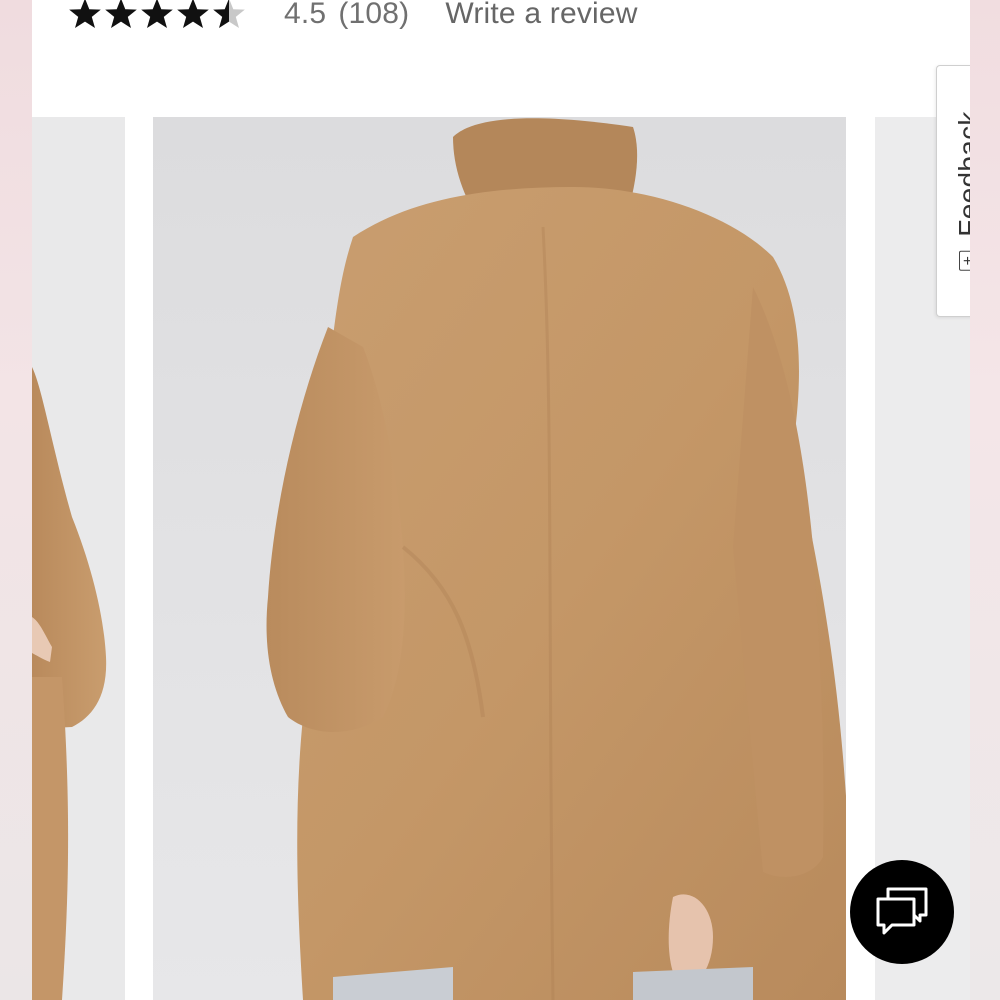  Describe the element at coordinates (305, 15) in the screenshot. I see `rating-value: 4.5` at that location.